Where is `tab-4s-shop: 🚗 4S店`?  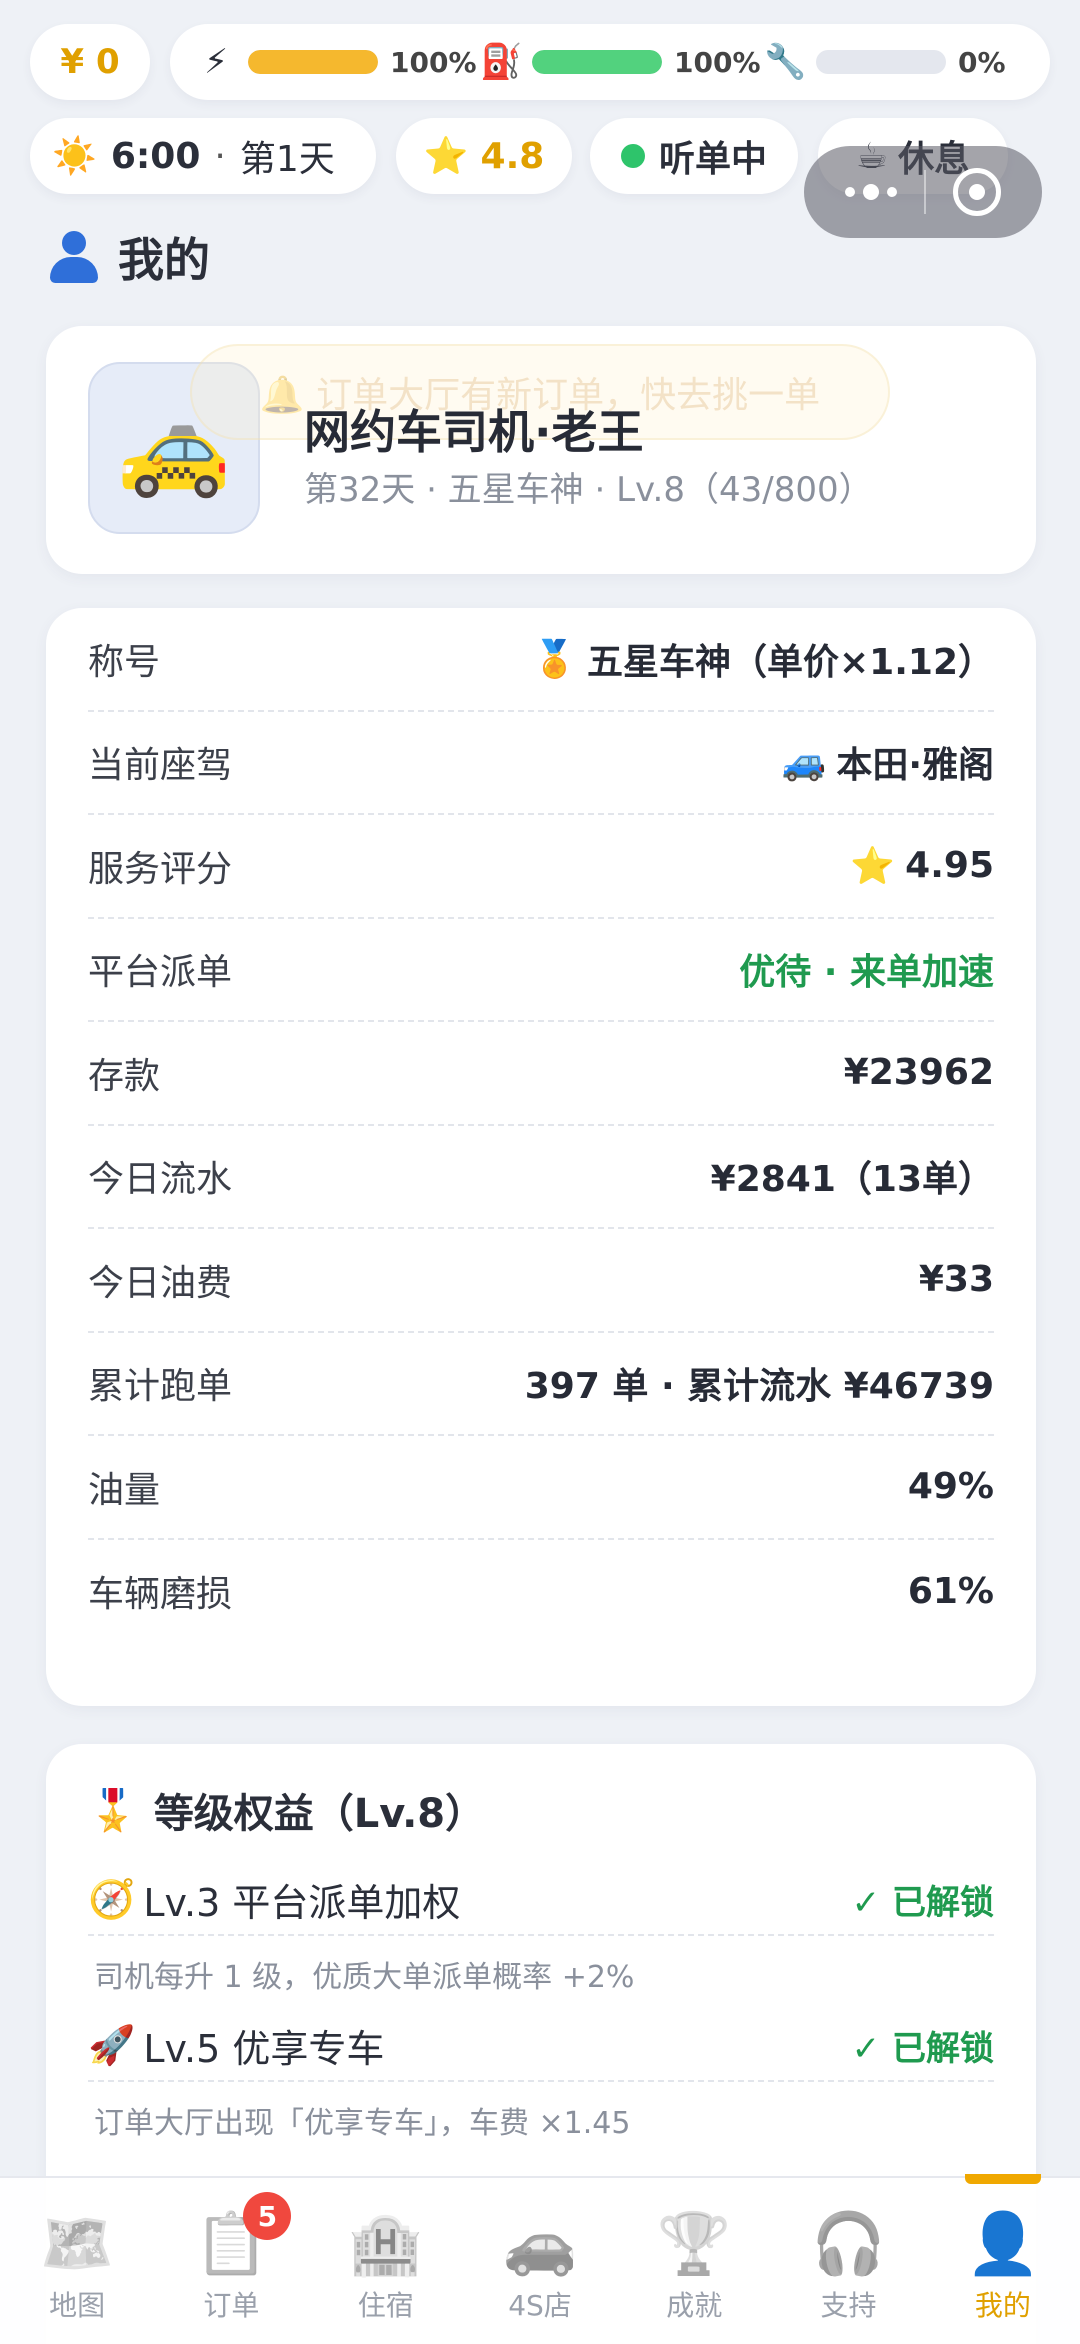 tab-4s-shop: 🚗 4S店 is located at coordinates (540, 2266).